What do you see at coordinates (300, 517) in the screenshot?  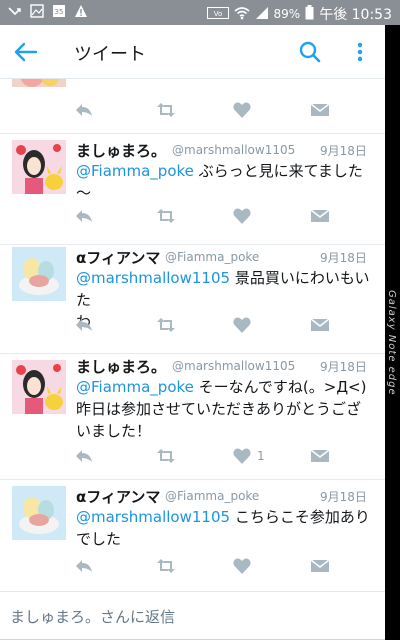 I see `tweet-text-line: こちらこそ参加あり` at bounding box center [300, 517].